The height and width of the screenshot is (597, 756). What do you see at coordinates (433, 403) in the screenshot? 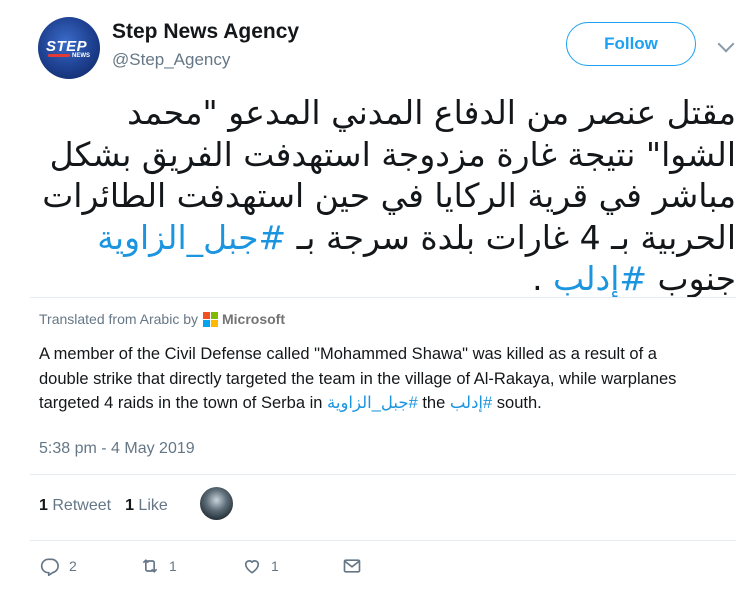
I see `translated-text-segment: the` at bounding box center [433, 403].